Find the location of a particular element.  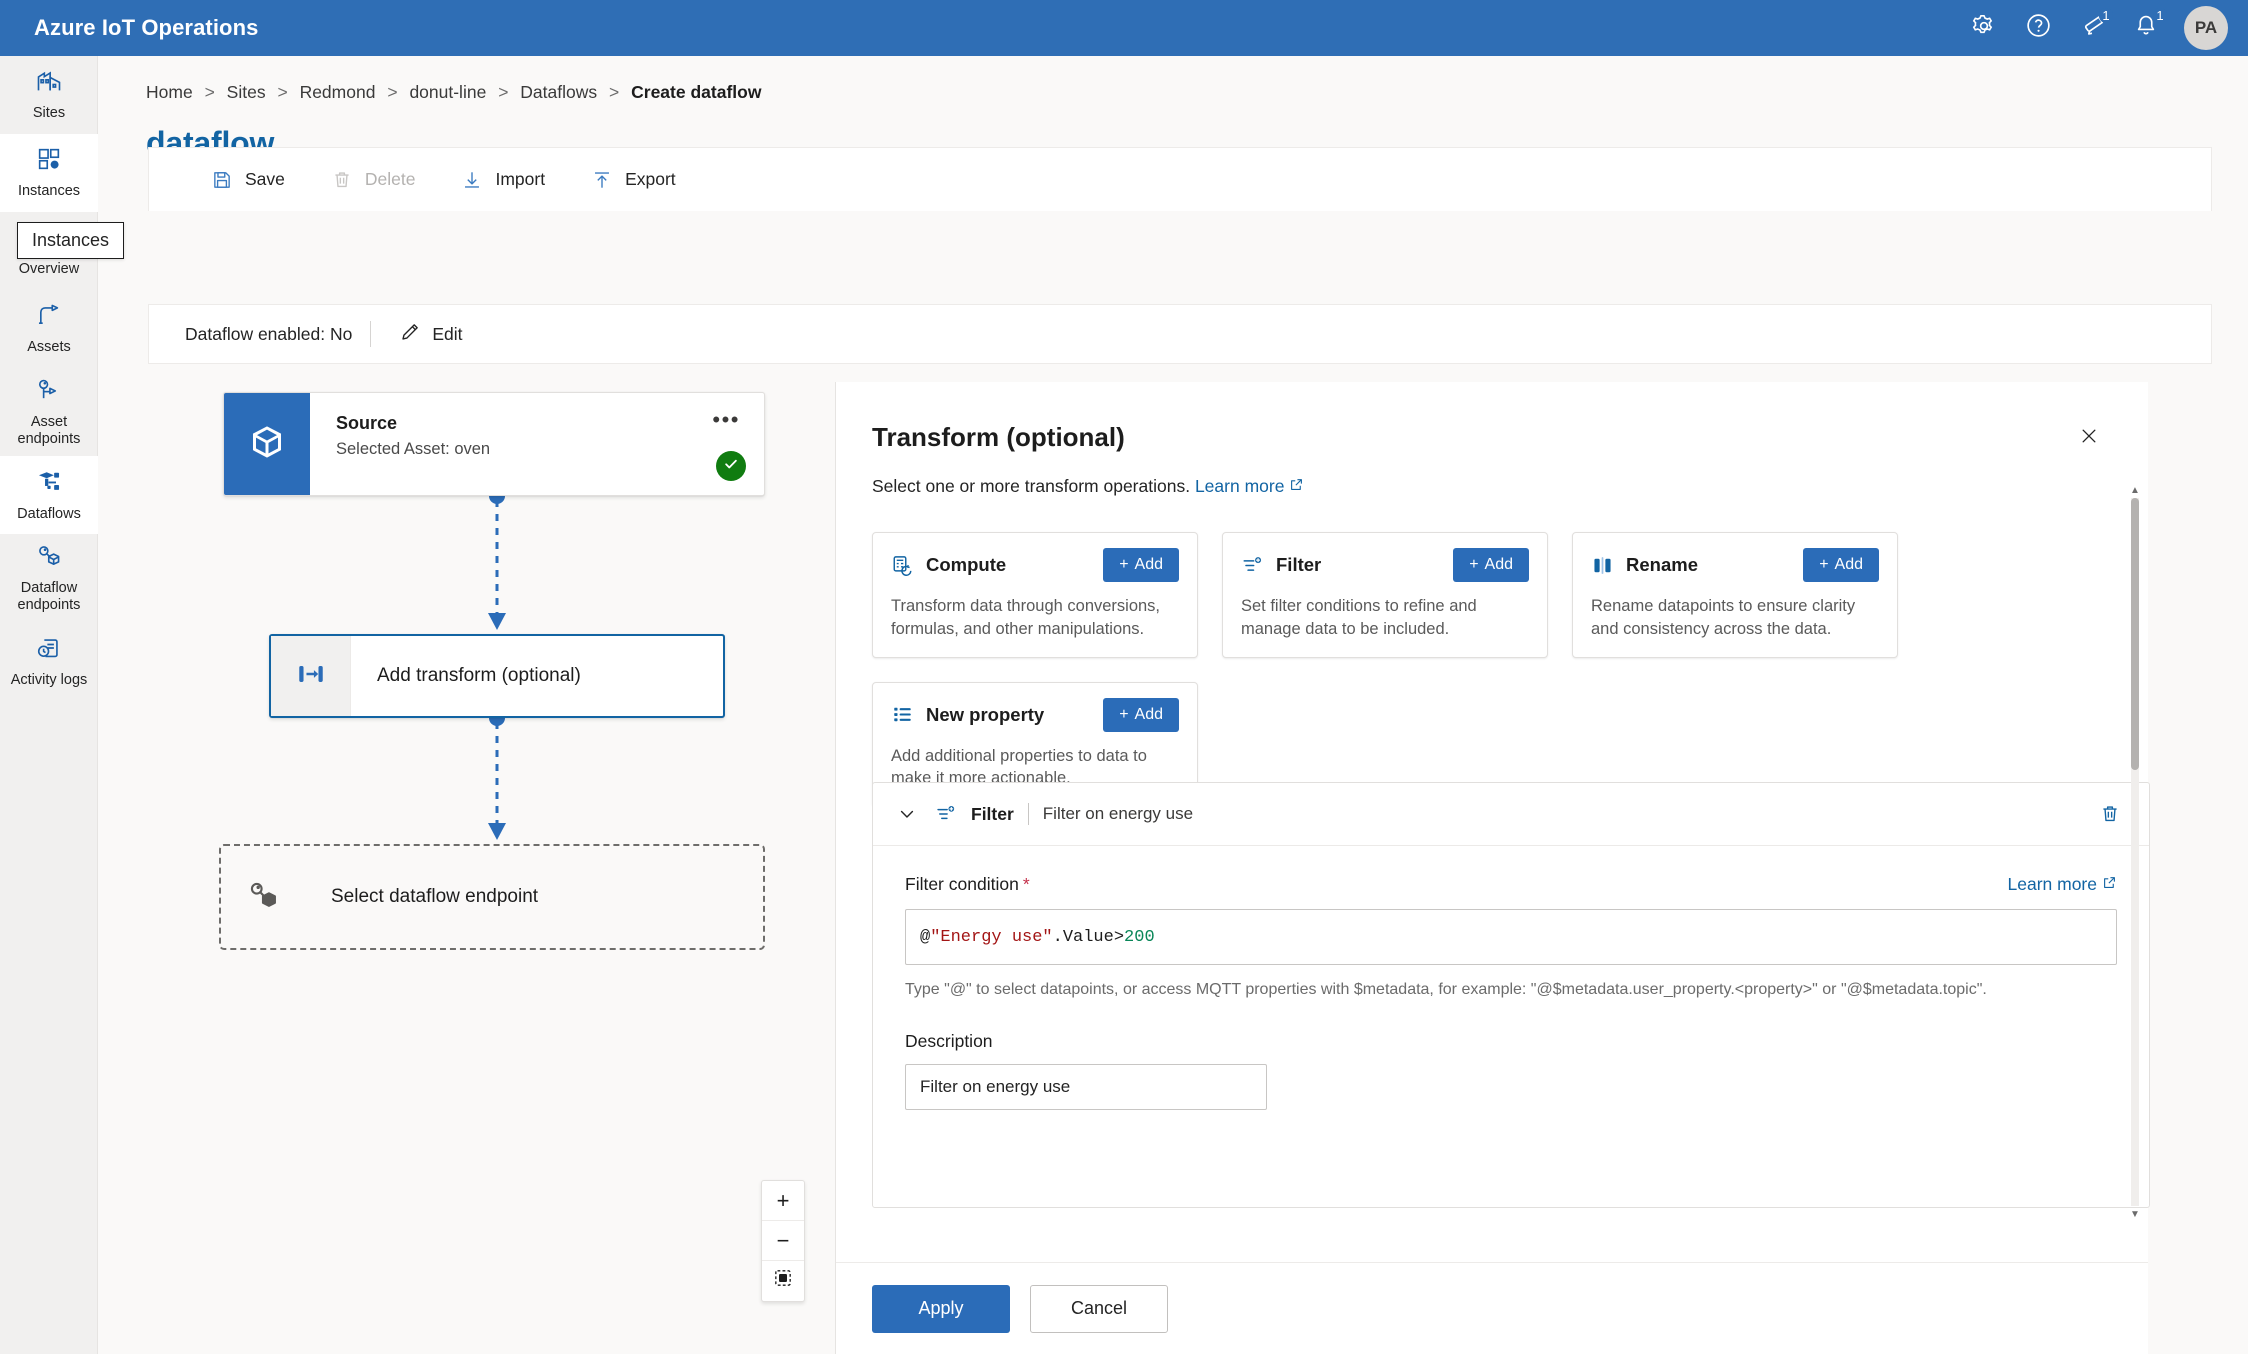

sidebar-item-assets: Assets is located at coordinates (49, 329).